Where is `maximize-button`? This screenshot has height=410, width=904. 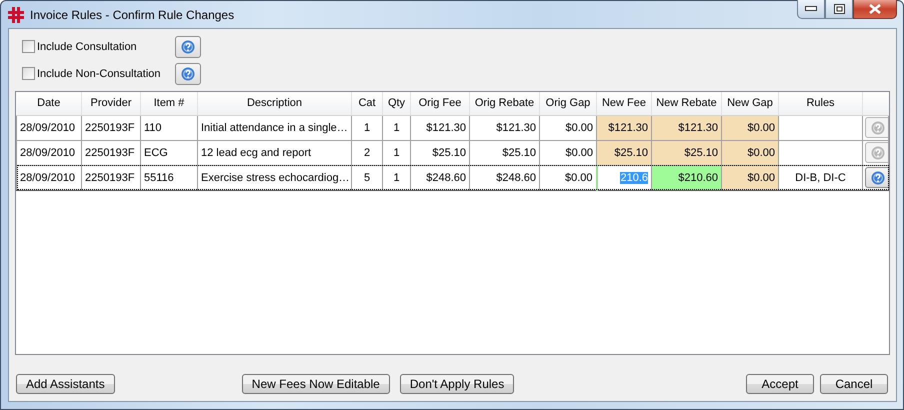
maximize-button is located at coordinates (839, 9).